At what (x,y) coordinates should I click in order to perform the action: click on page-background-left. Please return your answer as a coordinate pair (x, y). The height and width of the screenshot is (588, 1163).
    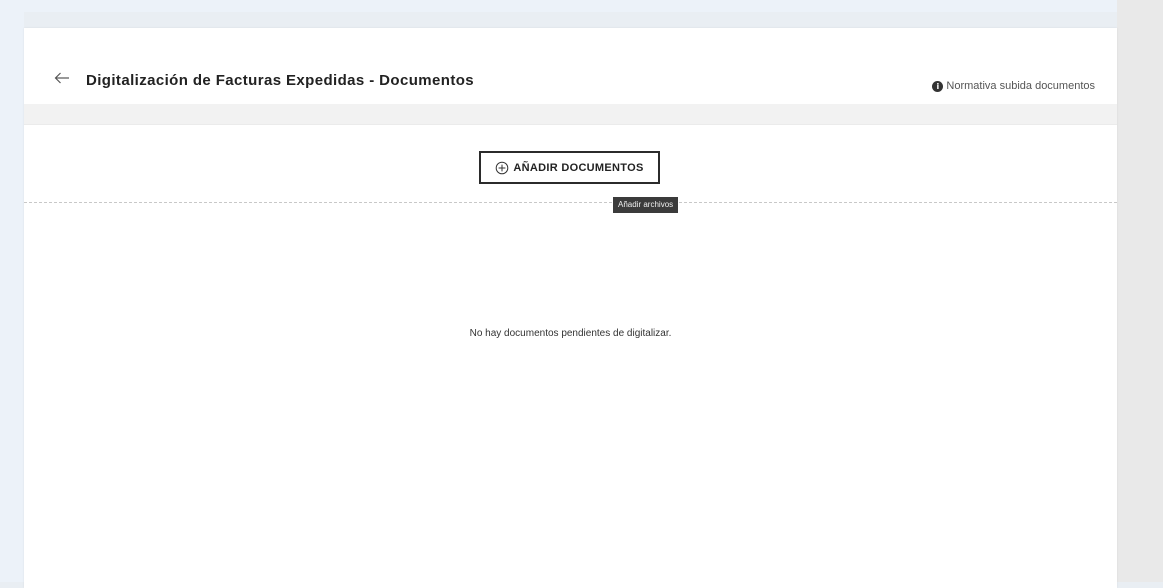
    Looking at the image, I should click on (12, 291).